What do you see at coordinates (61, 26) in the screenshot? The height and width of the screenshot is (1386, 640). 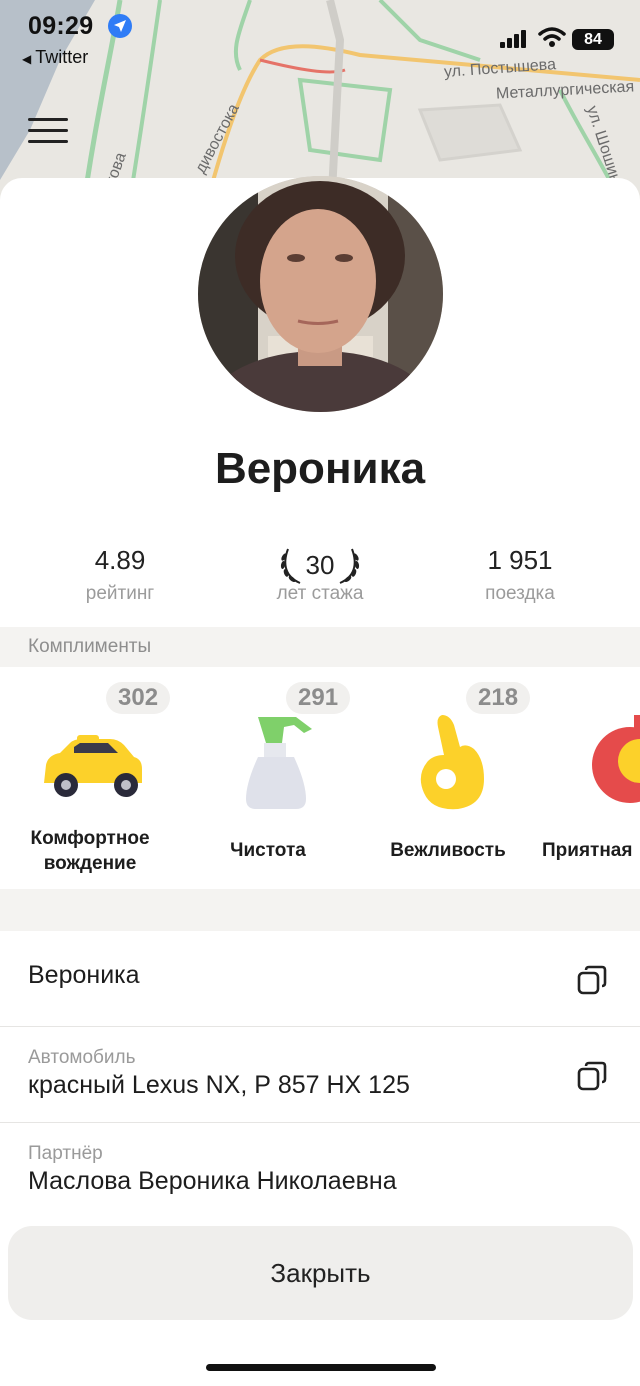 I see `status-time: 09:29` at bounding box center [61, 26].